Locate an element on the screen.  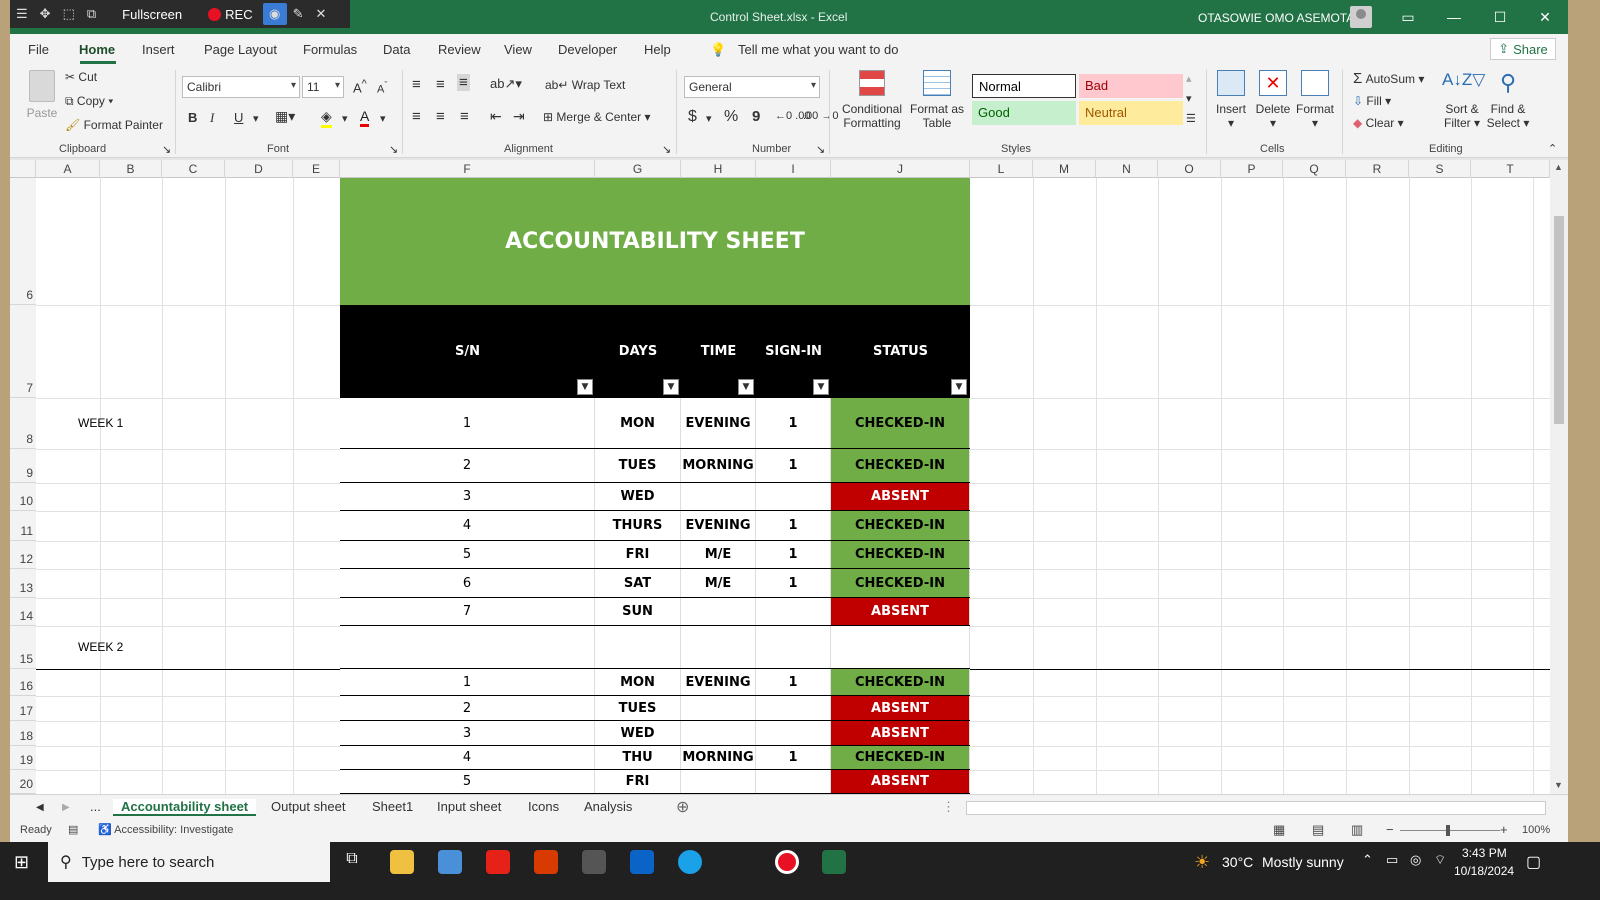
row-header: 6 is located at coordinates (23, 241).